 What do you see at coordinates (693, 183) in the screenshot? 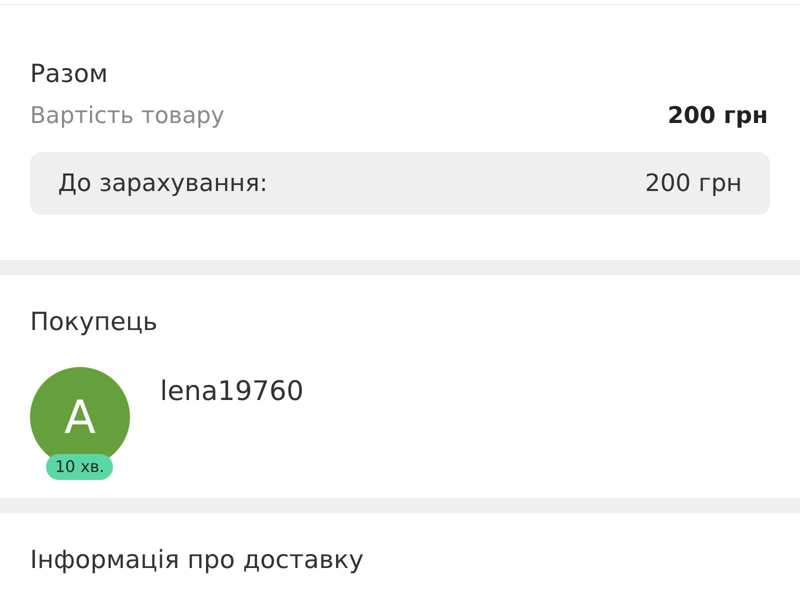
I see `payout-value: 200 грн` at bounding box center [693, 183].